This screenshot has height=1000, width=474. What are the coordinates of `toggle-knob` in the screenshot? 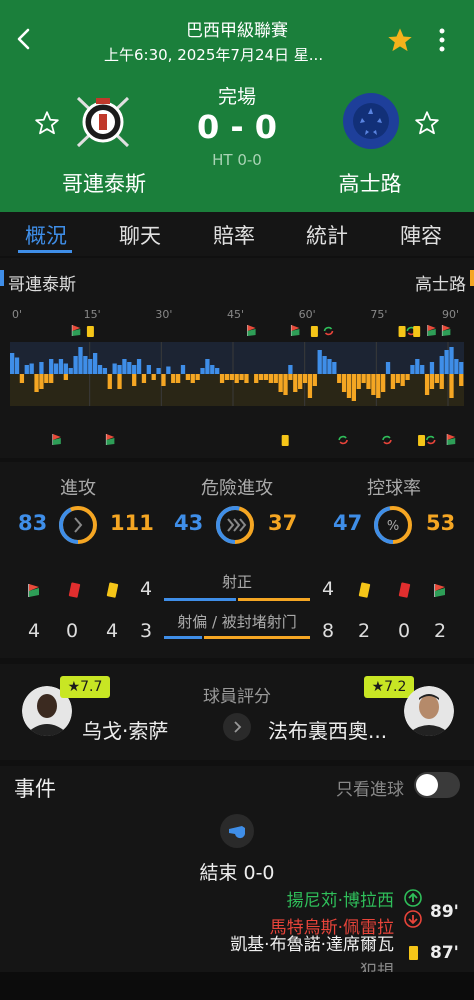 It's located at (427, 785).